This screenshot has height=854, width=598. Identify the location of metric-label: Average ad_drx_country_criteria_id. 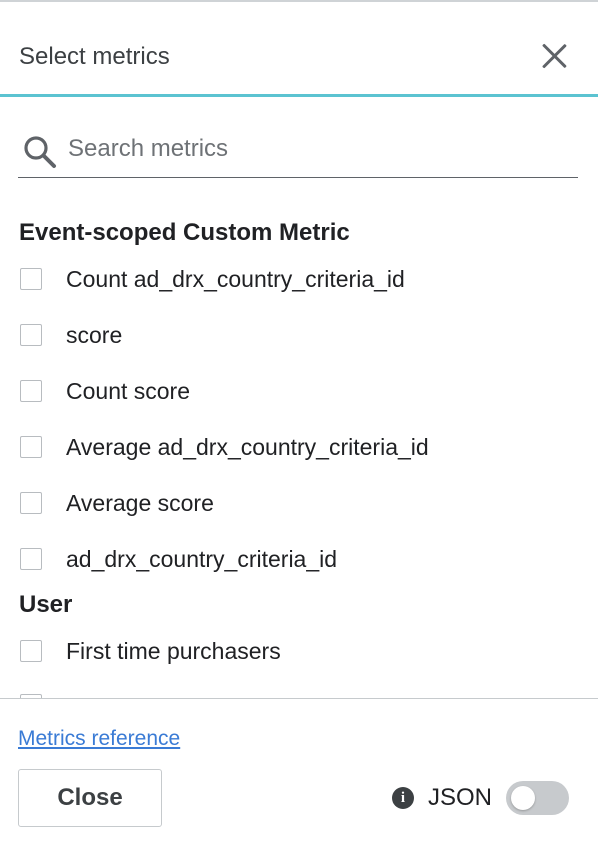
(247, 447).